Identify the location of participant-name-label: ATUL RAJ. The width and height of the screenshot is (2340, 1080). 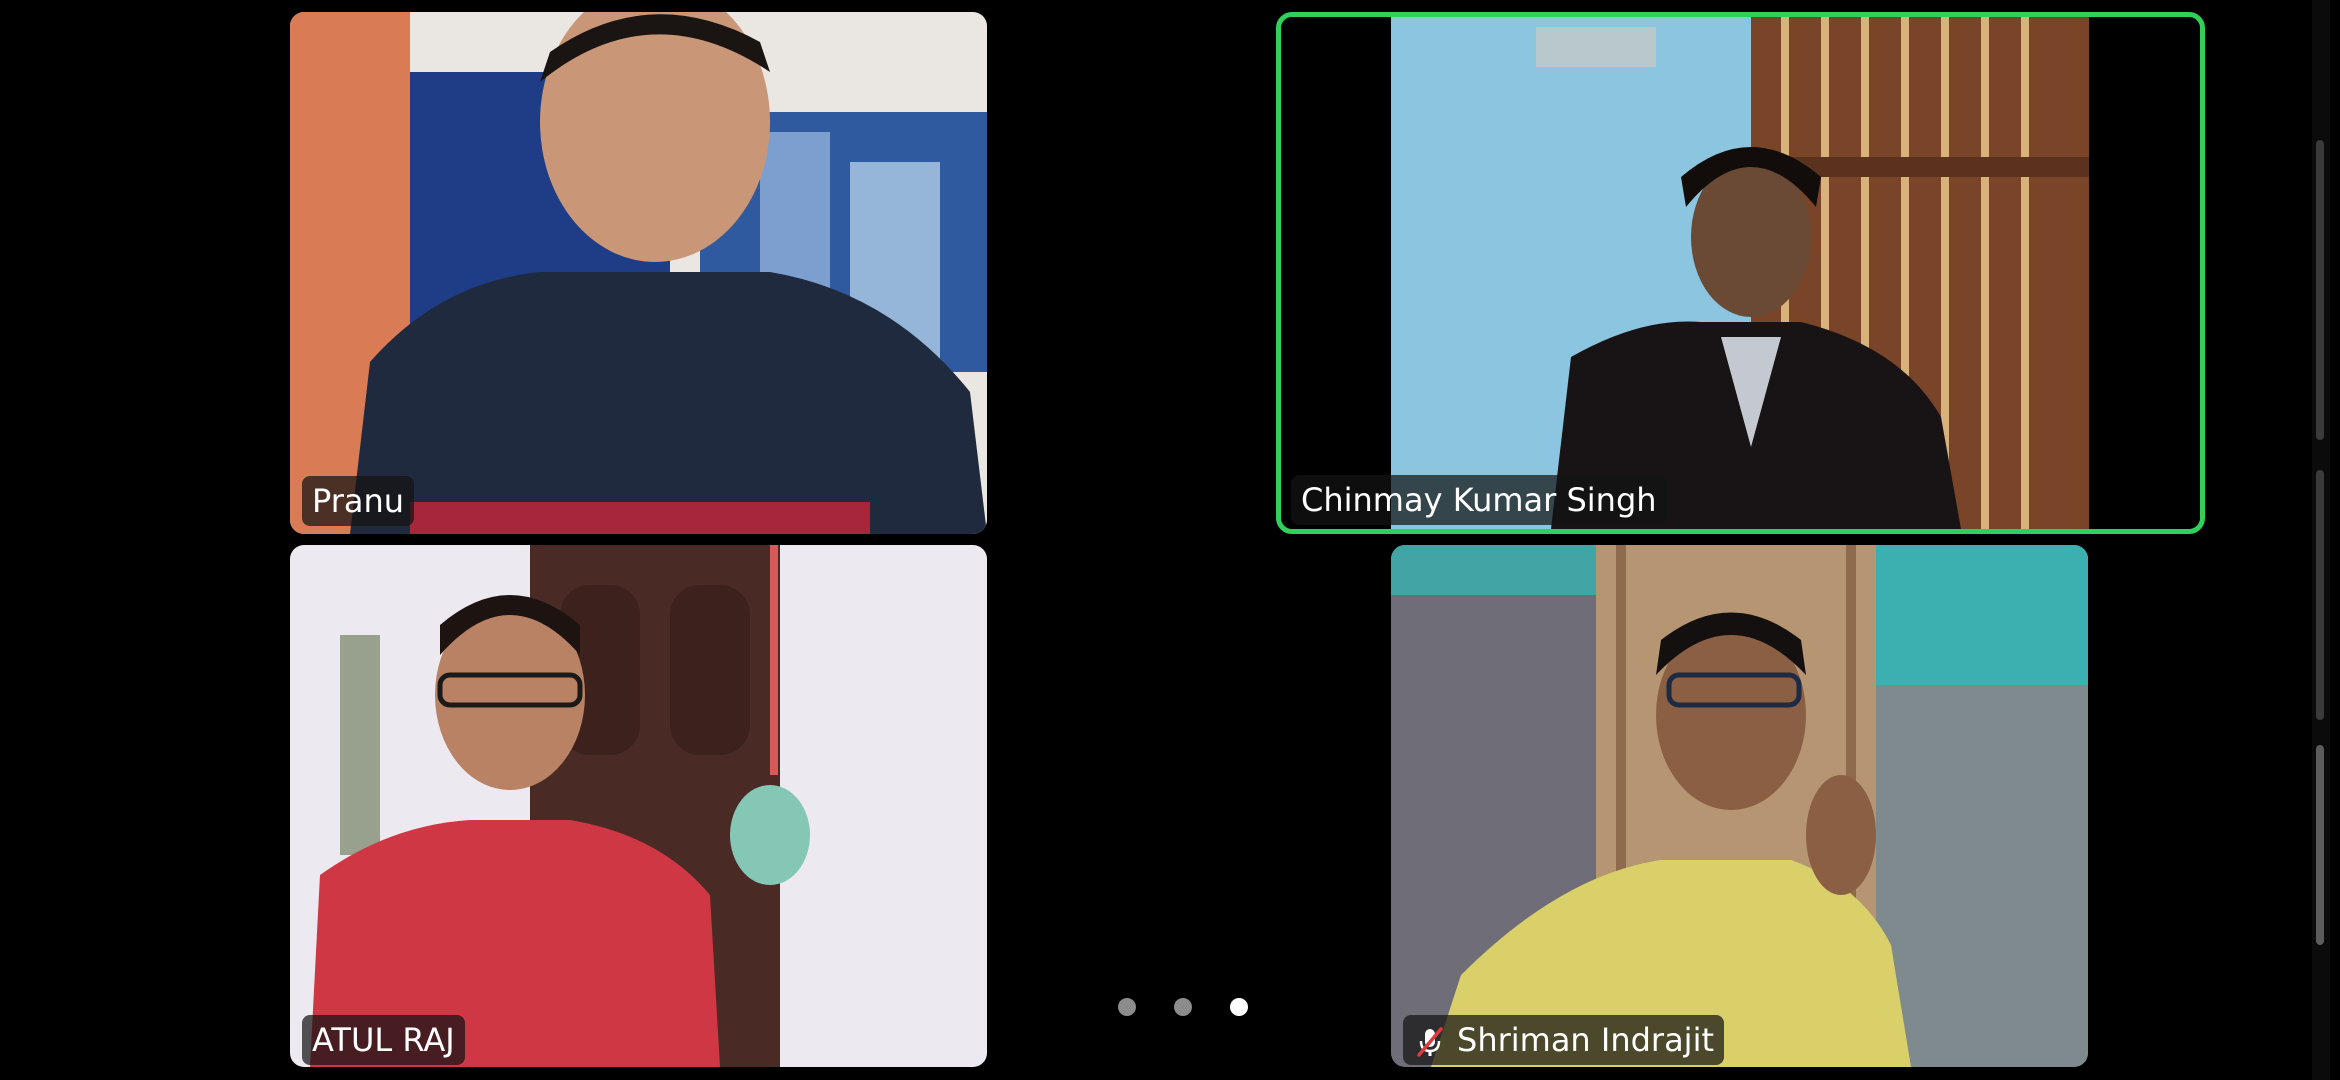
(383, 1040).